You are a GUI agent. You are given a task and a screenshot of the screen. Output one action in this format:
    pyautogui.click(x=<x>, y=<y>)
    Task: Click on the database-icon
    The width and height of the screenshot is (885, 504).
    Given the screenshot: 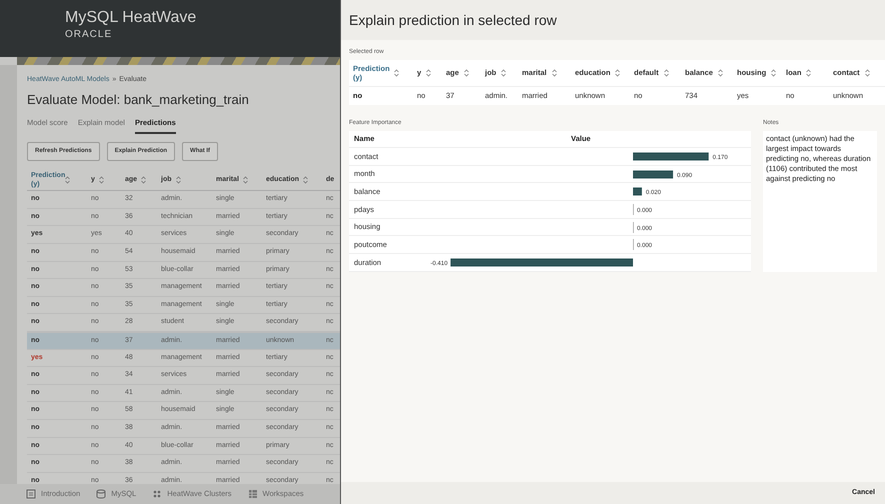 What is the action you would take?
    pyautogui.click(x=101, y=494)
    